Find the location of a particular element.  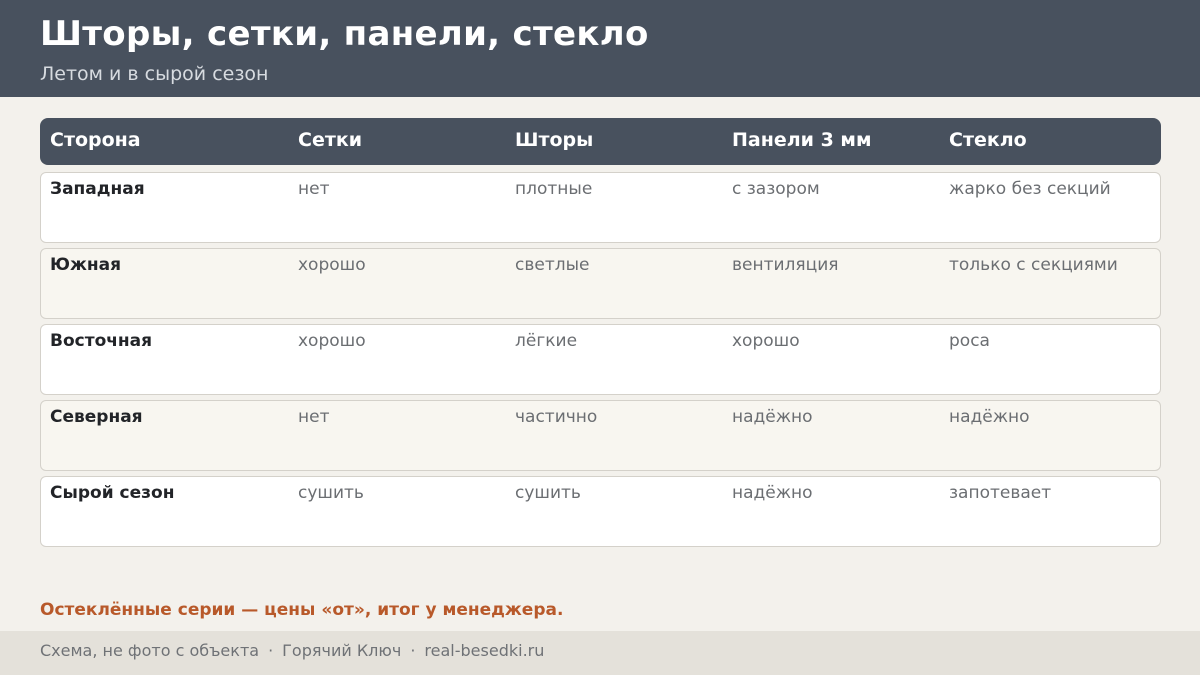

row-label: Сырой сезон is located at coordinates (112, 493).